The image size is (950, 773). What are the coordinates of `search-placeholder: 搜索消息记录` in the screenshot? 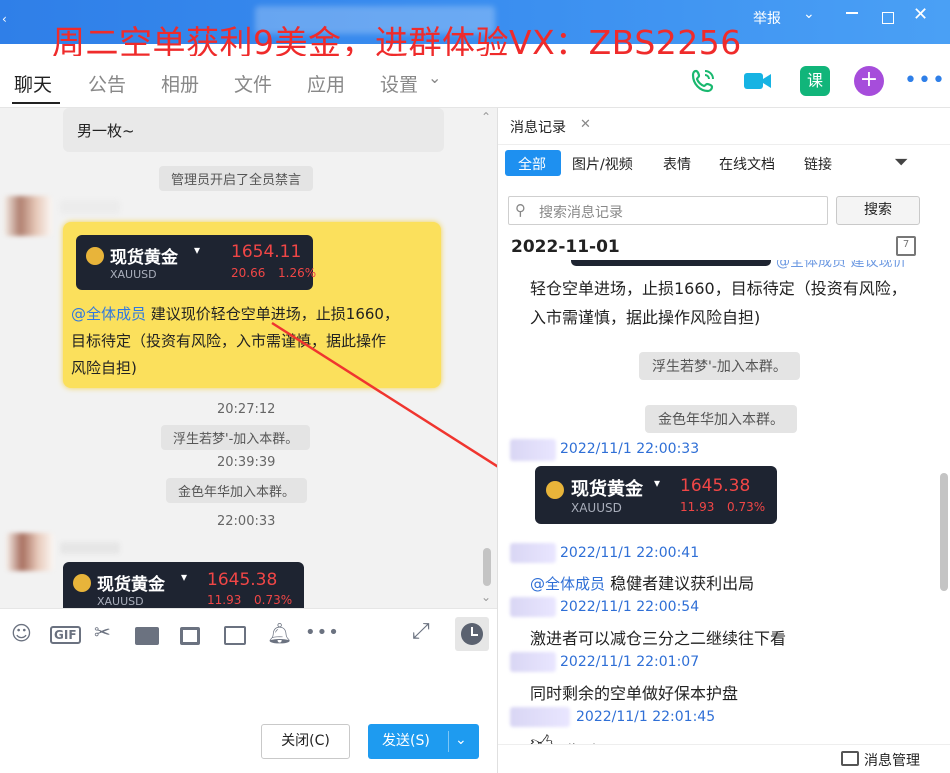 It's located at (581, 213).